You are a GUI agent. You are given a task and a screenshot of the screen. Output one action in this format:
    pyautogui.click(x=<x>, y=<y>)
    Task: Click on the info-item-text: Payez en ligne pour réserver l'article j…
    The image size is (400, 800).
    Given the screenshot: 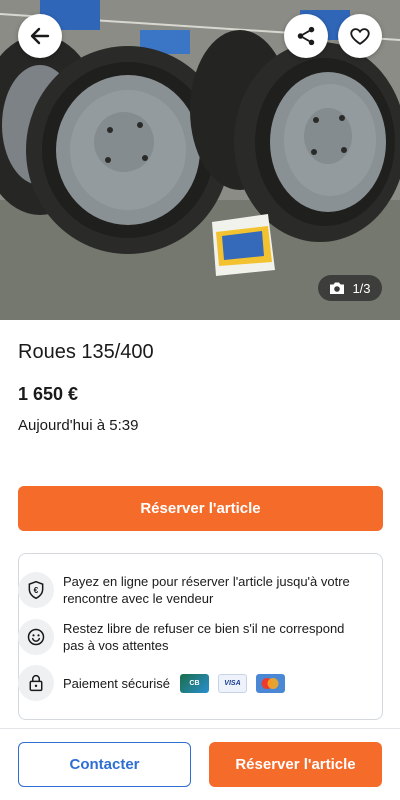 What is the action you would take?
    pyautogui.click(x=206, y=590)
    